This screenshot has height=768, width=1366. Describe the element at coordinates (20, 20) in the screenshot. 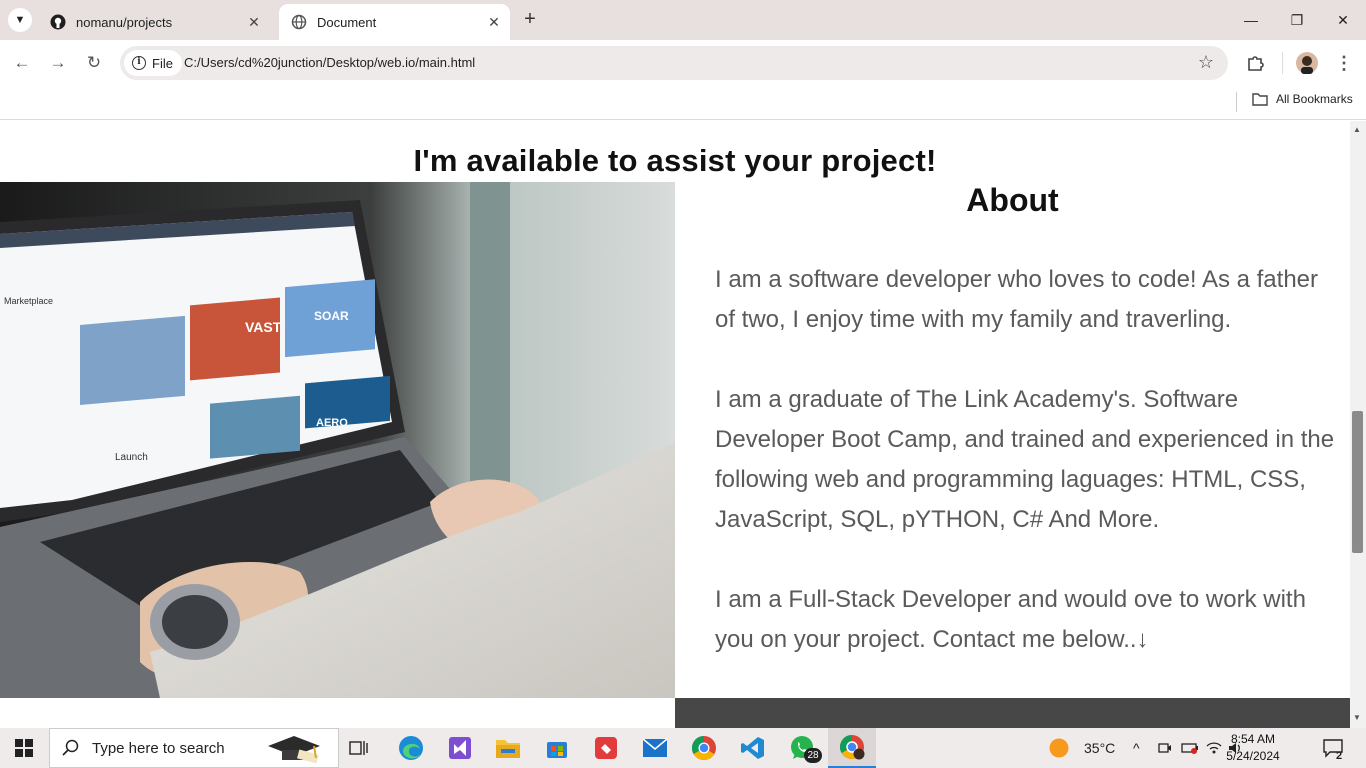

I see `tab-search-button: ▼` at that location.